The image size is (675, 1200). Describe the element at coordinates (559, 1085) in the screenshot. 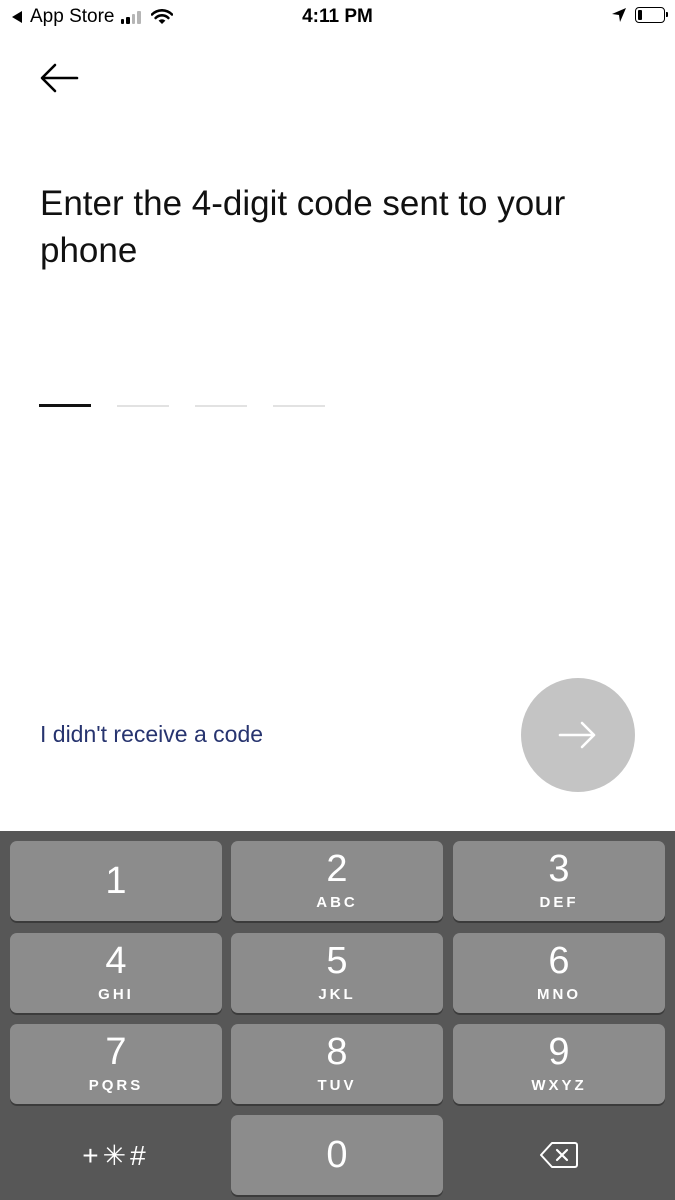

I see `key-letters: WXYZ` at that location.